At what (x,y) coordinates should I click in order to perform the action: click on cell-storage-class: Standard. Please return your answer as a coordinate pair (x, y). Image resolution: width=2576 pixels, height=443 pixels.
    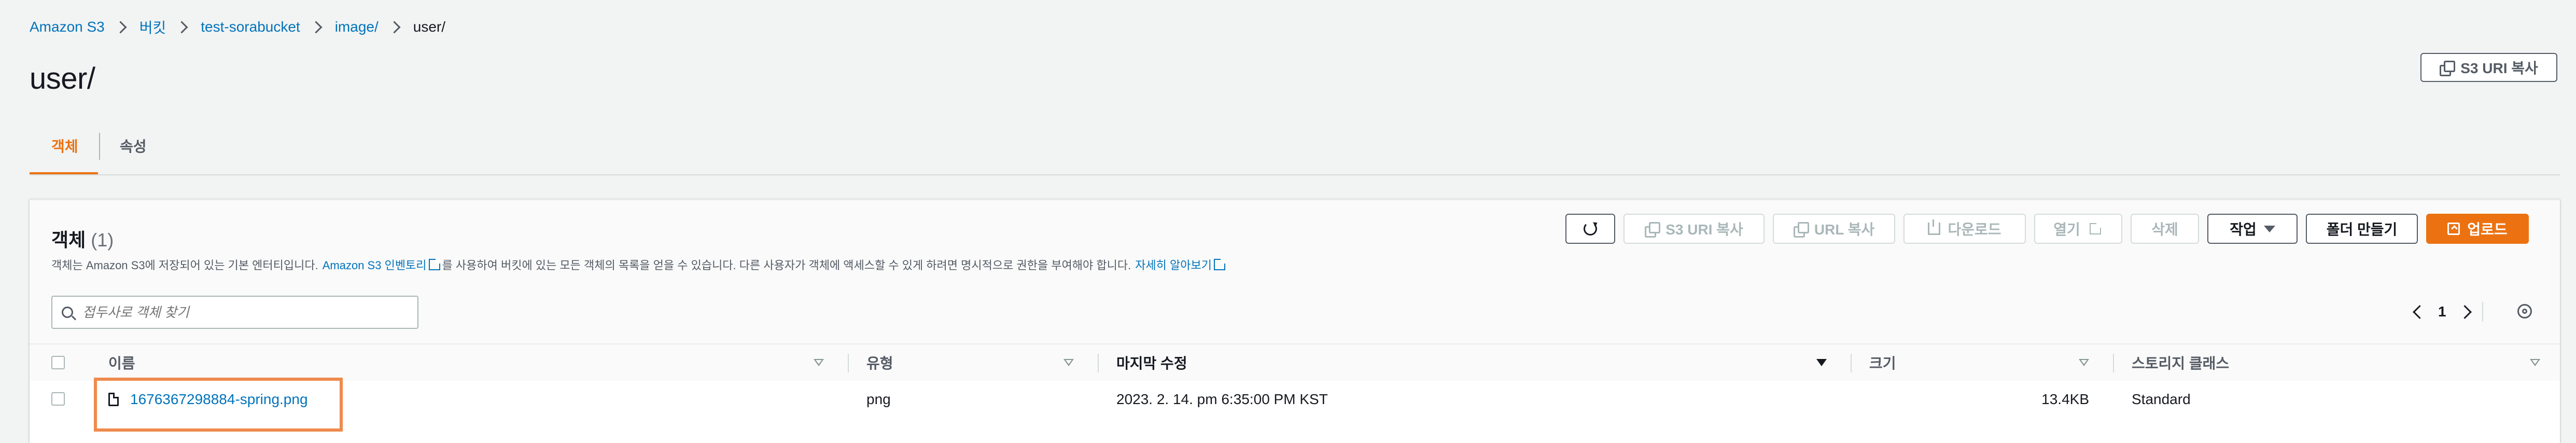
    Looking at the image, I should click on (2161, 399).